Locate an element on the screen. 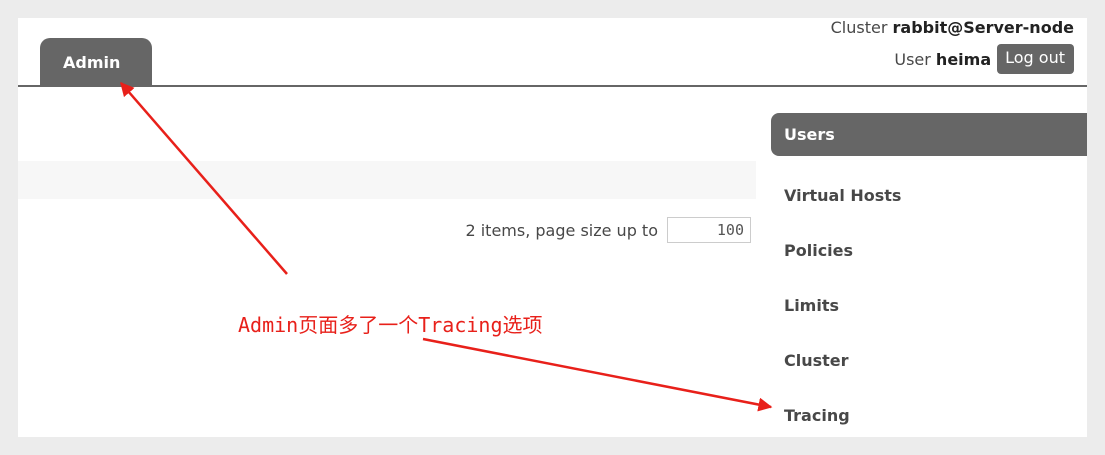  sidebar-item-users: Users is located at coordinates (929, 134).